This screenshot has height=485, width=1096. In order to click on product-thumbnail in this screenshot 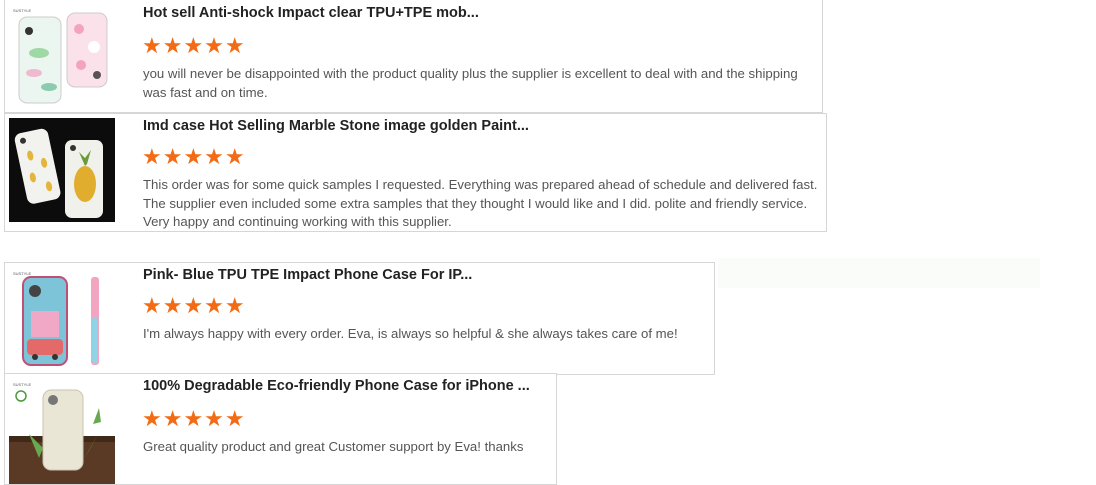, I will do `click(62, 170)`.